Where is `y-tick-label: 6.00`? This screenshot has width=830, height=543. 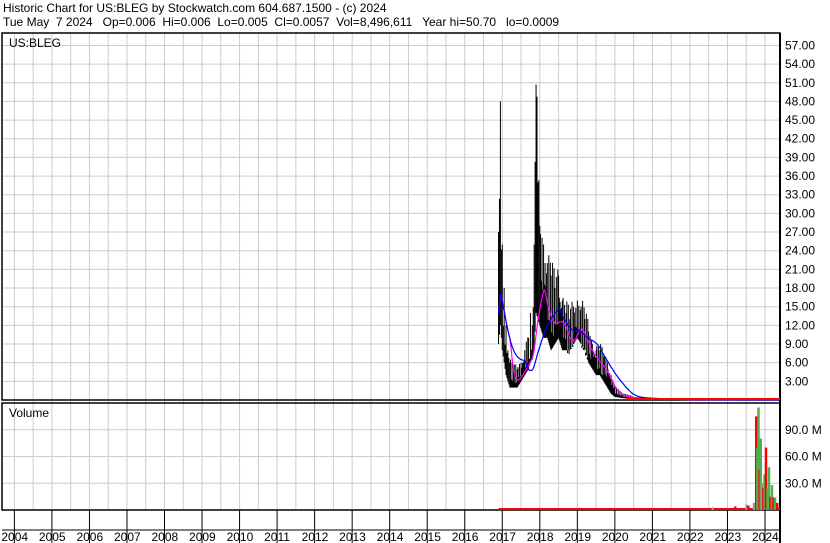
y-tick-label: 6.00 is located at coordinates (797, 363).